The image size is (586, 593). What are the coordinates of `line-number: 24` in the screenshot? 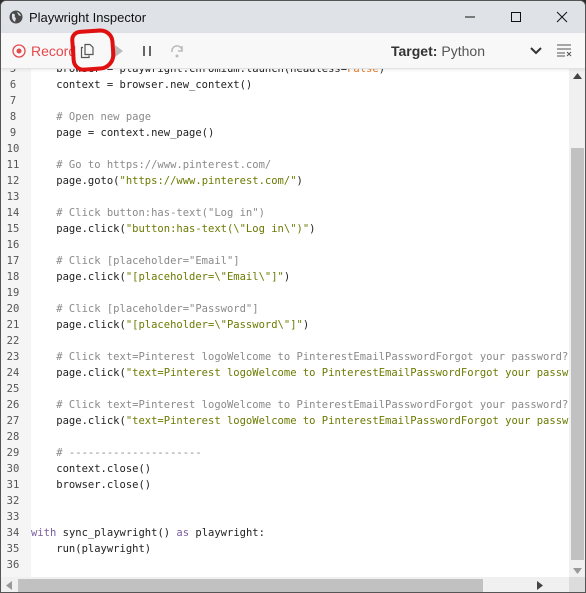 It's located at (13, 373).